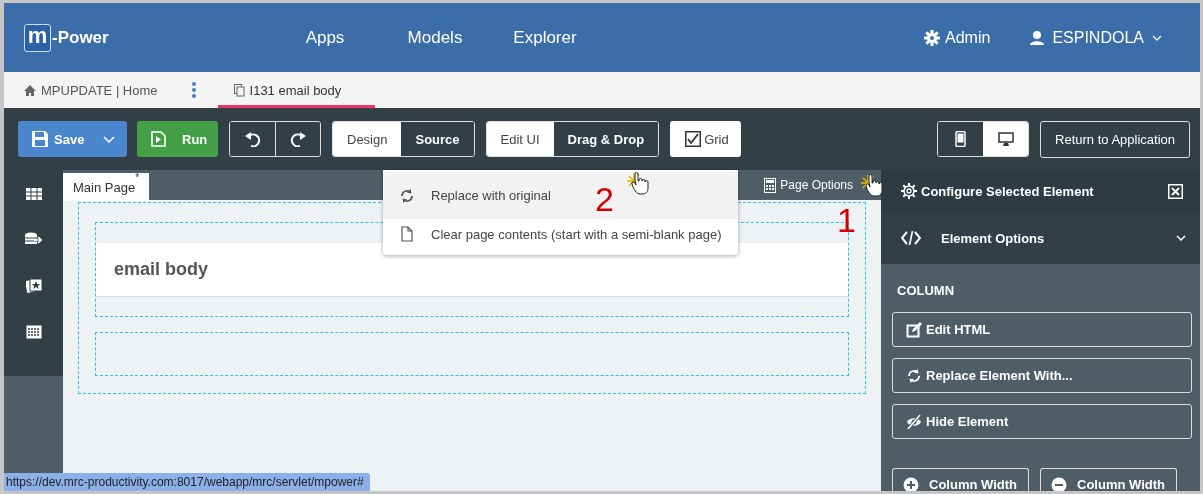 The width and height of the screenshot is (1203, 494). Describe the element at coordinates (706, 139) in the screenshot. I see `grid-checkbox: Grid` at that location.